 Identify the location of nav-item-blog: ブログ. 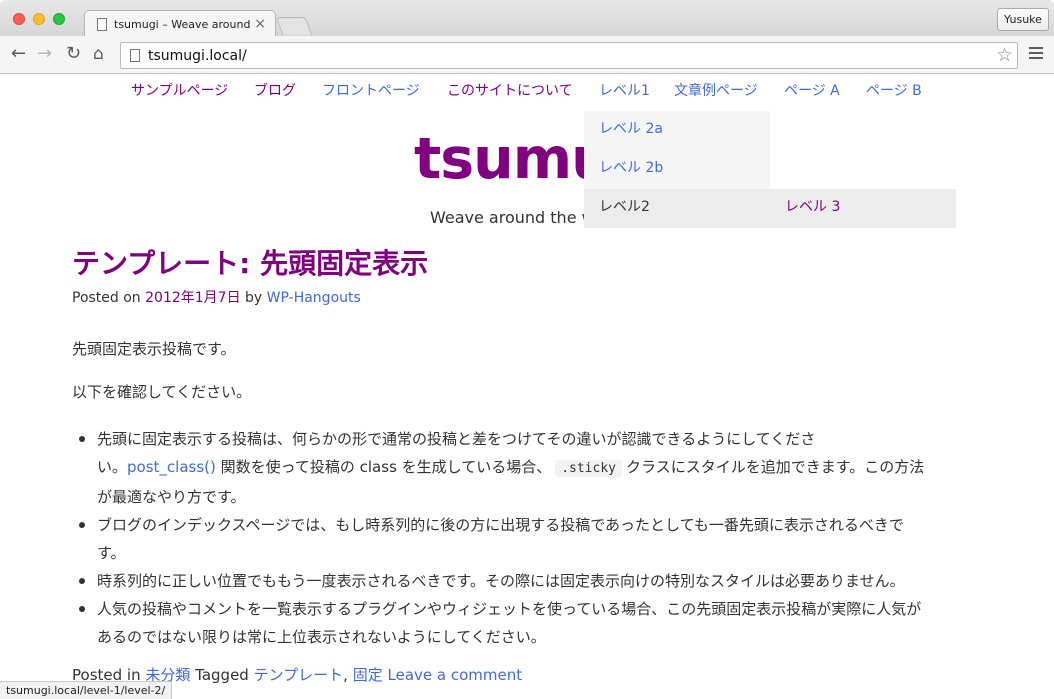
(275, 91).